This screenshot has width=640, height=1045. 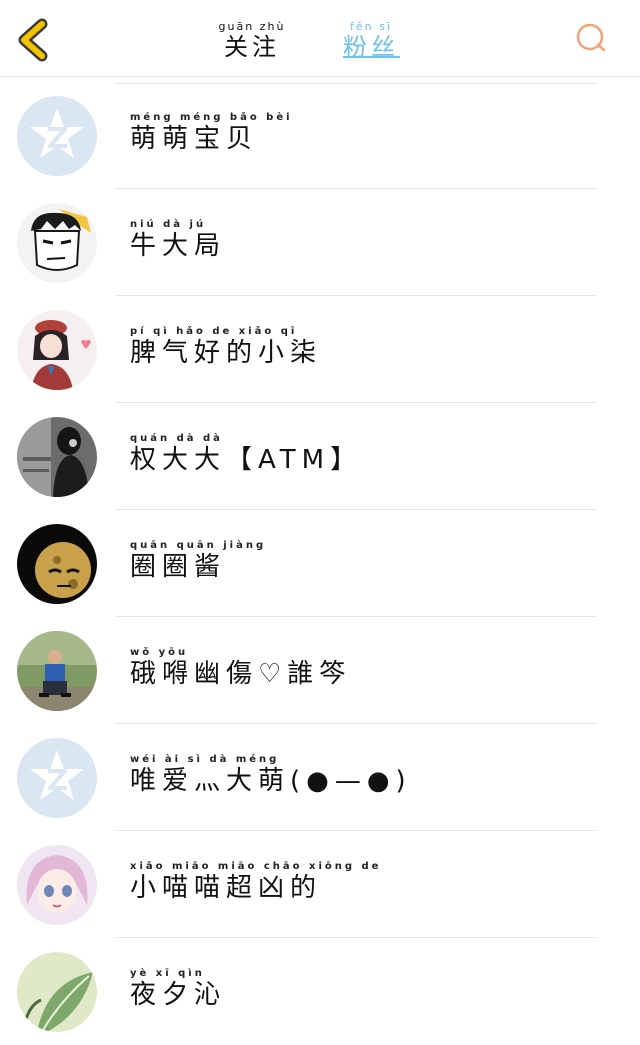 I want to click on fan-list-item: quān quān jiàng 圈圈酱, so click(x=320, y=563).